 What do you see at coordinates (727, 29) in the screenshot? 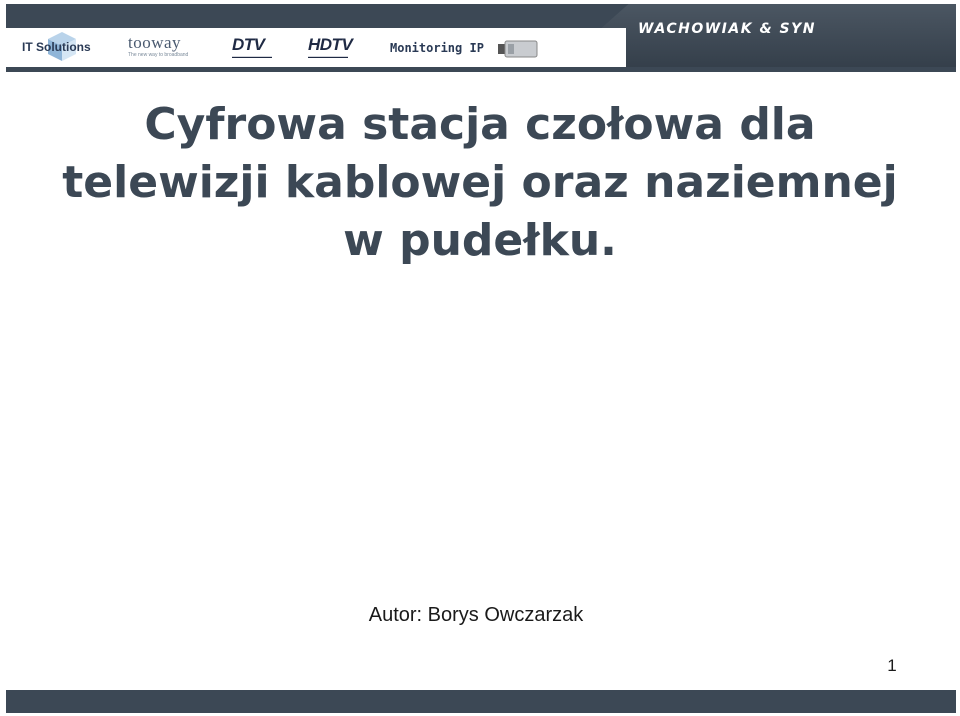
I see `brand-name: WACHOWIAK & SYN` at bounding box center [727, 29].